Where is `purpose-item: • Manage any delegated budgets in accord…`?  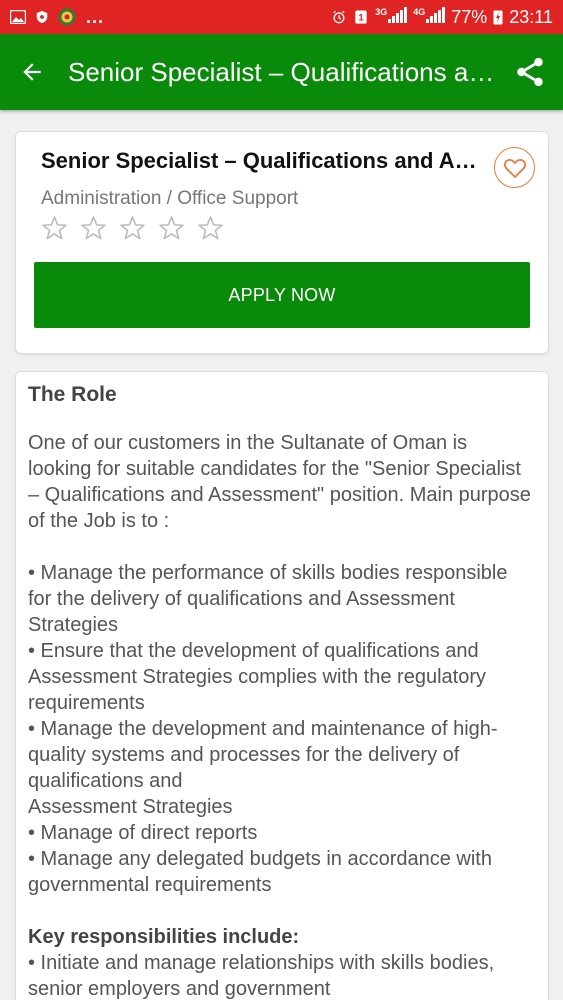
purpose-item: • Manage any delegated budgets in accord… is located at coordinates (260, 872).